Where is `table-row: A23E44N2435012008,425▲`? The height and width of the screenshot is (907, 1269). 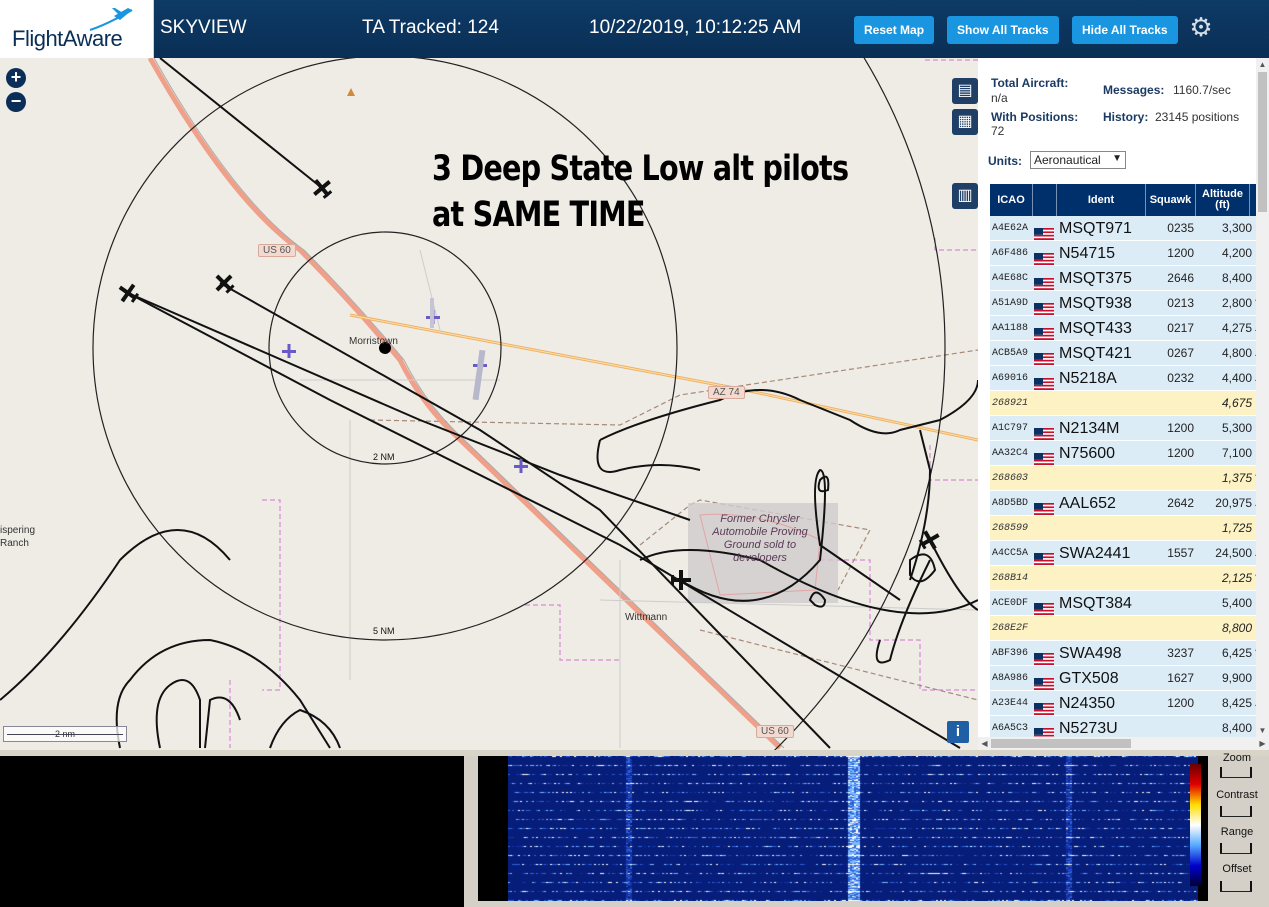 table-row: A23E44N2435012008,425▲ is located at coordinates (1127, 703).